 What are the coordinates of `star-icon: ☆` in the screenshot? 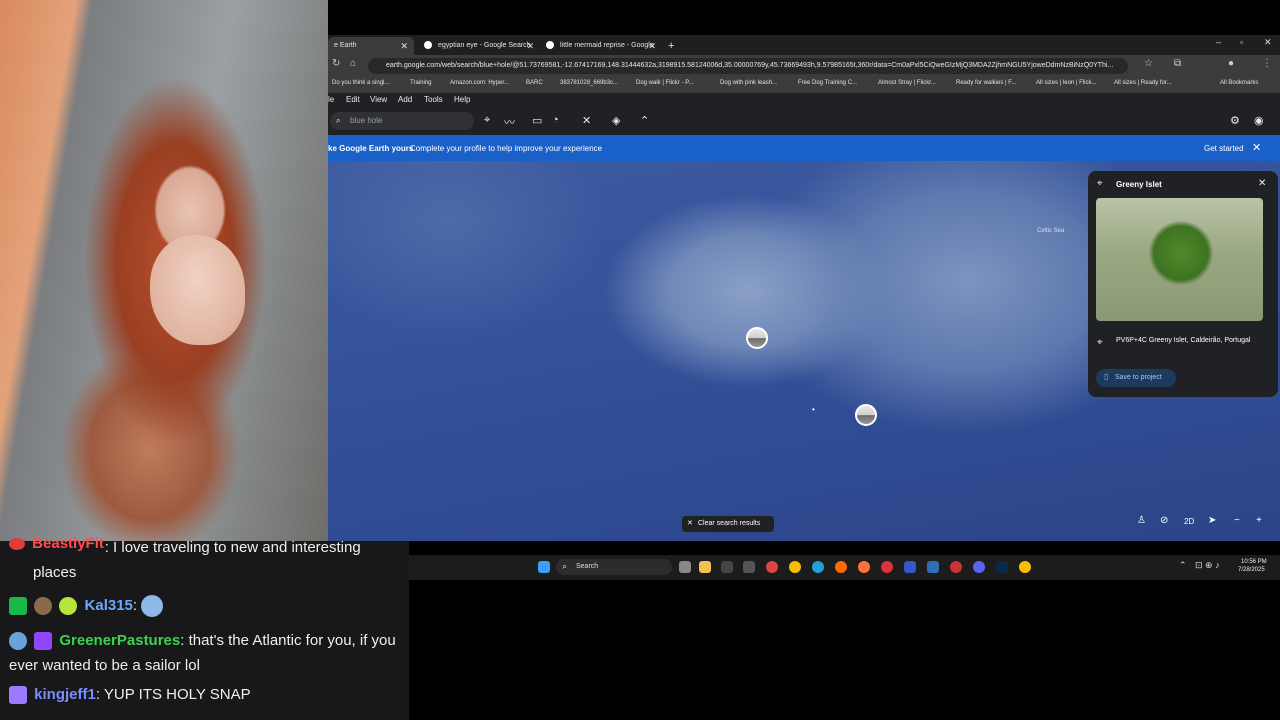 It's located at (1148, 63).